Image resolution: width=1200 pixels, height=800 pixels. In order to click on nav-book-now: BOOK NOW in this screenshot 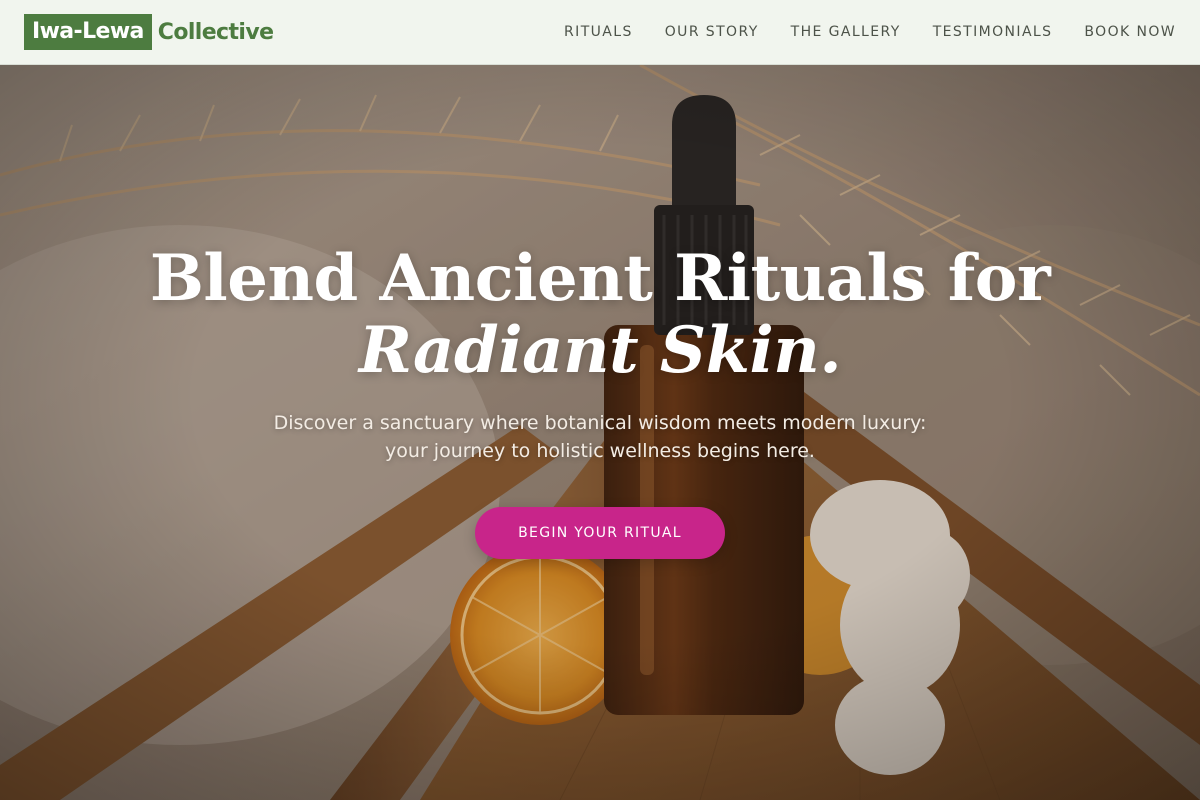, I will do `click(1130, 32)`.